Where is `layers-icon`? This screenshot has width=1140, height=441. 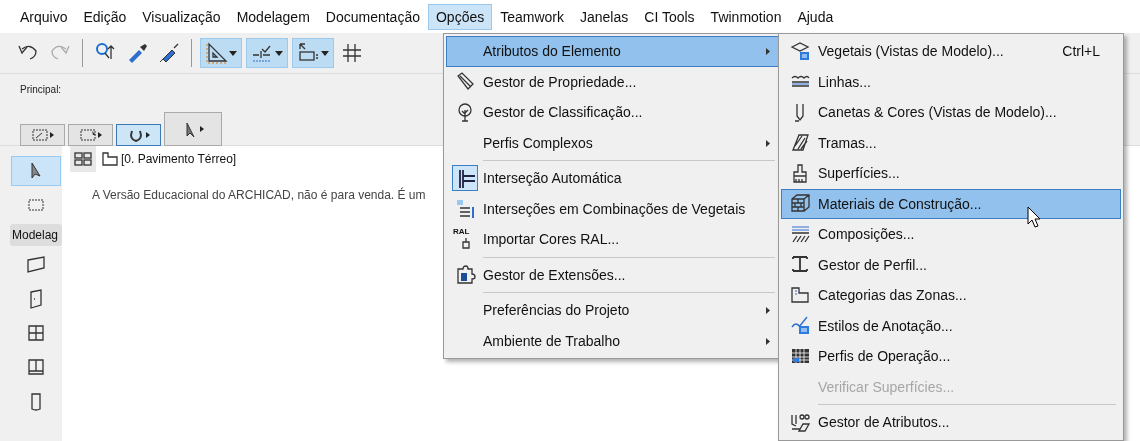
layers-icon is located at coordinates (465, 209).